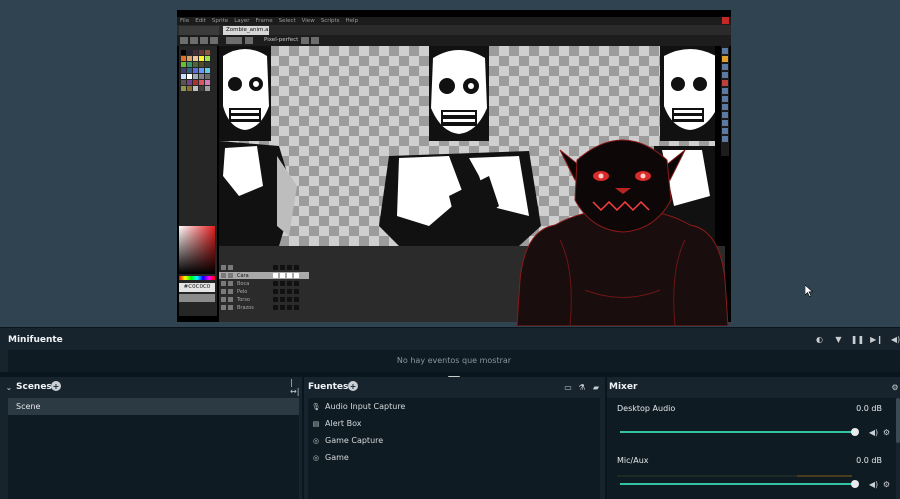 This screenshot has width=900, height=499. What do you see at coordinates (185, 21) in the screenshot?
I see `editor-menu-file: File` at bounding box center [185, 21].